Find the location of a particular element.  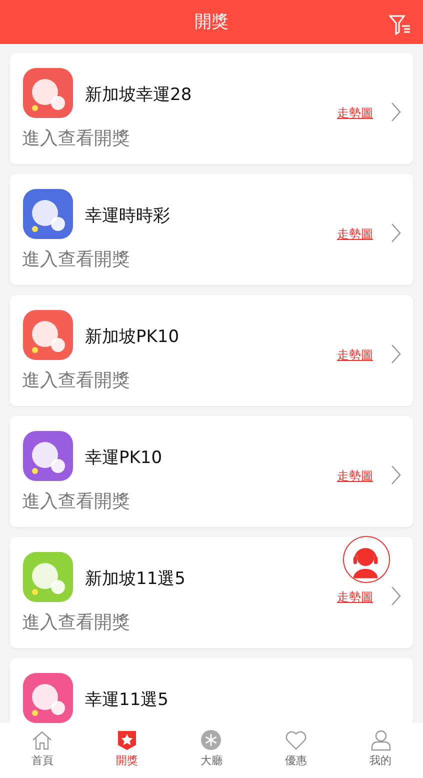

page-title: 開獎 is located at coordinates (211, 22).